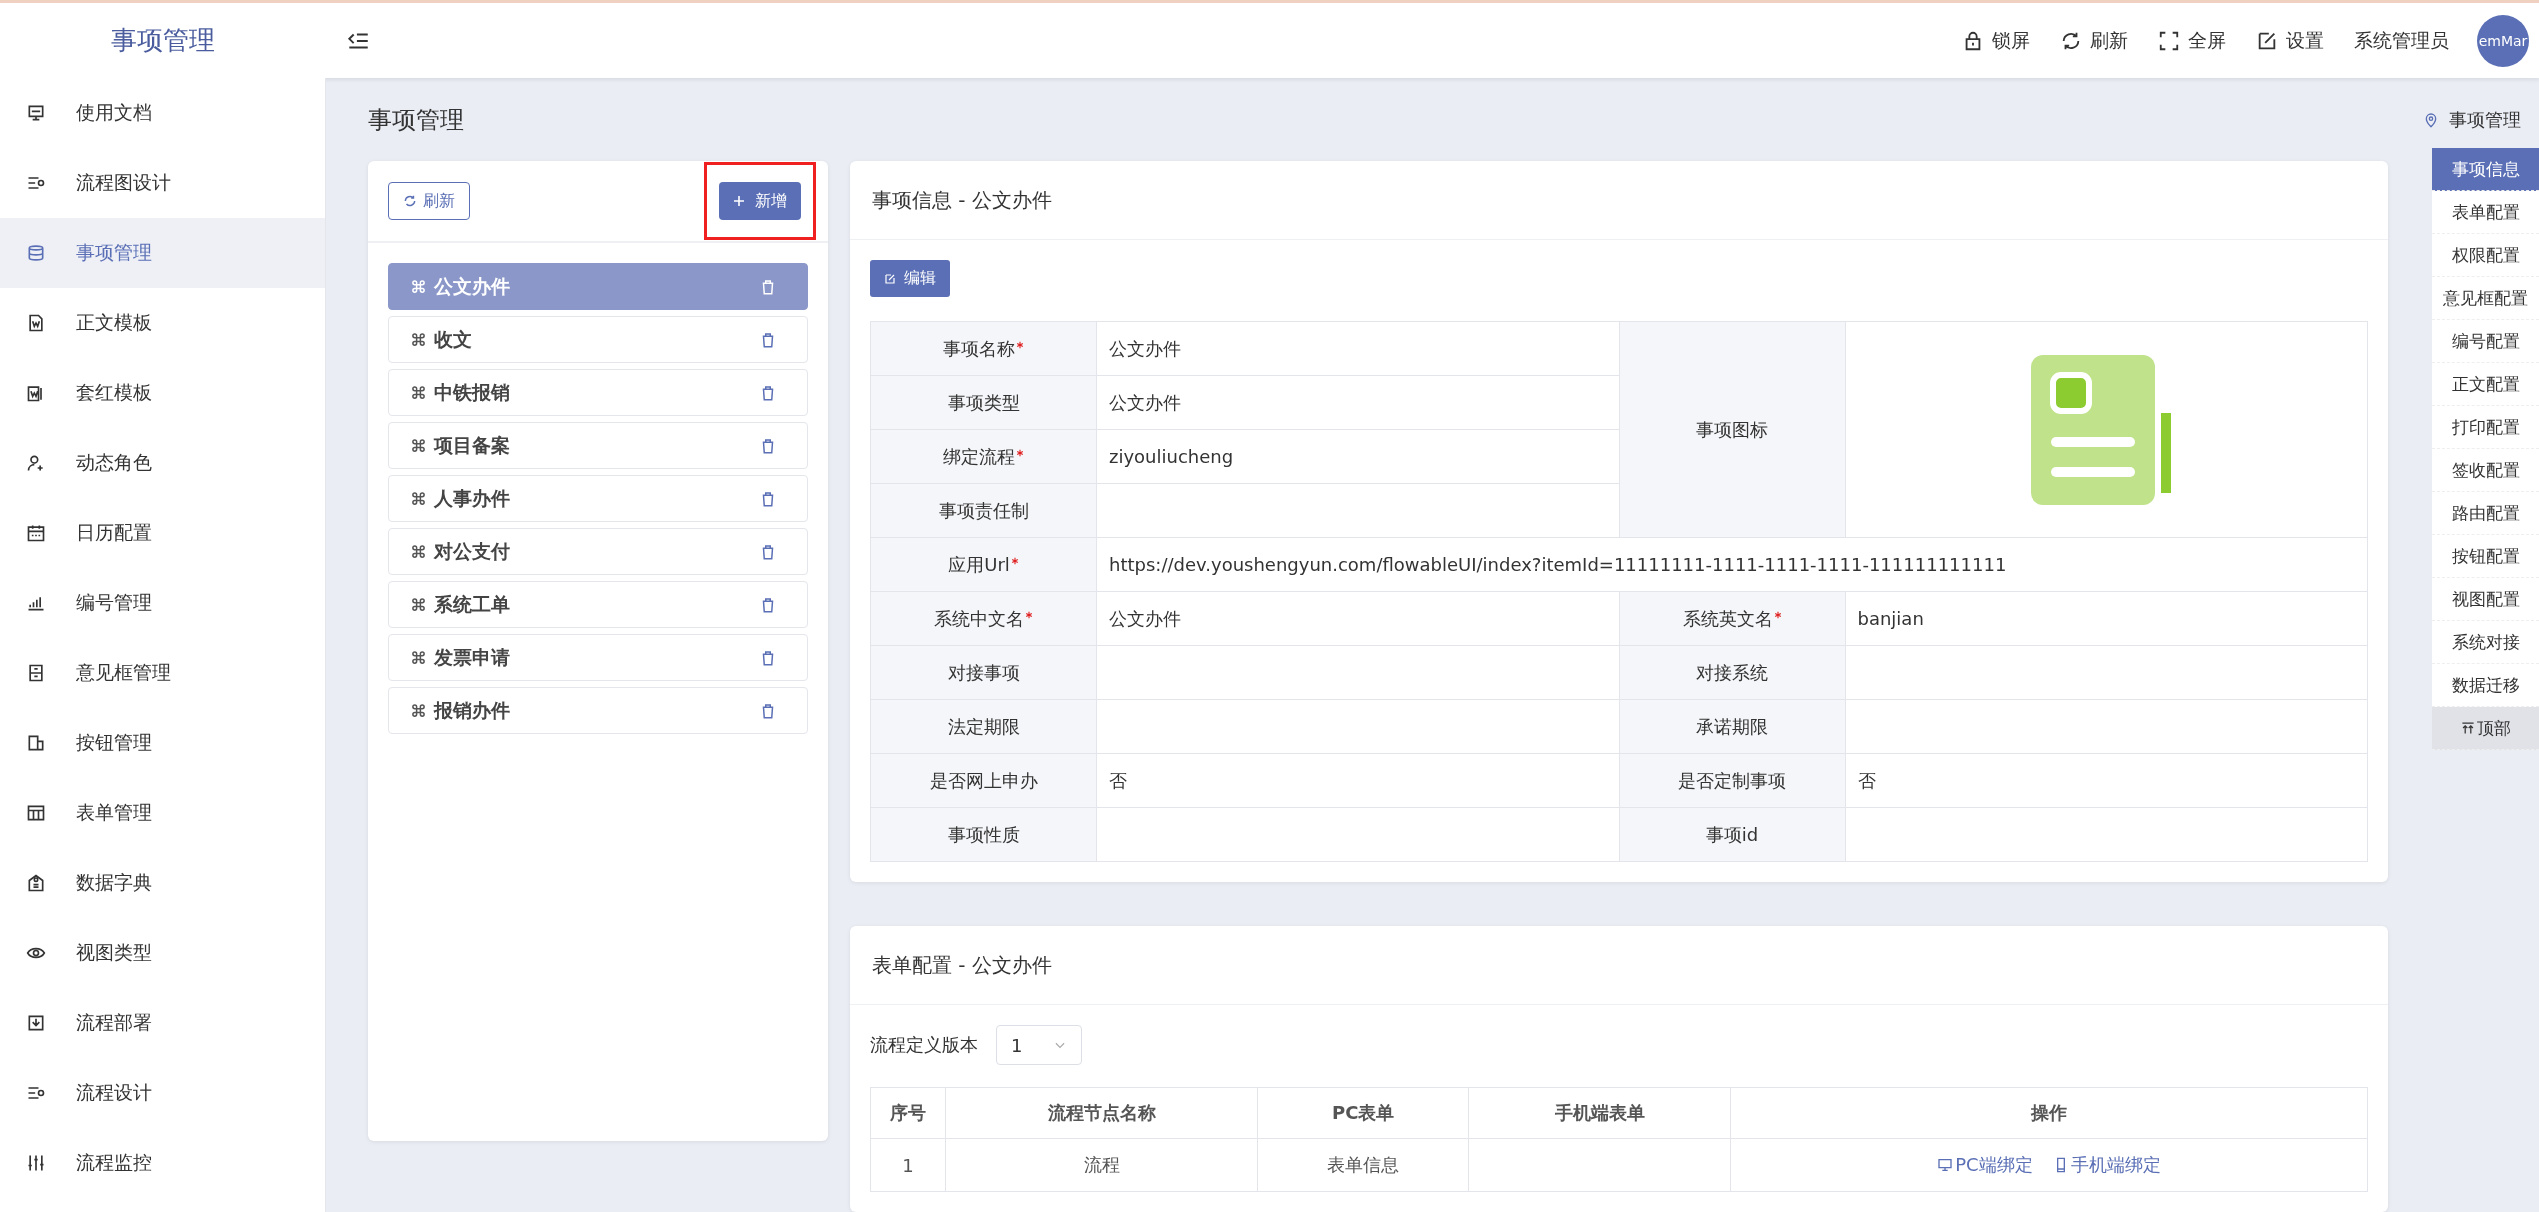 The height and width of the screenshot is (1212, 2539). I want to click on location-pin-icon, so click(2431, 119).